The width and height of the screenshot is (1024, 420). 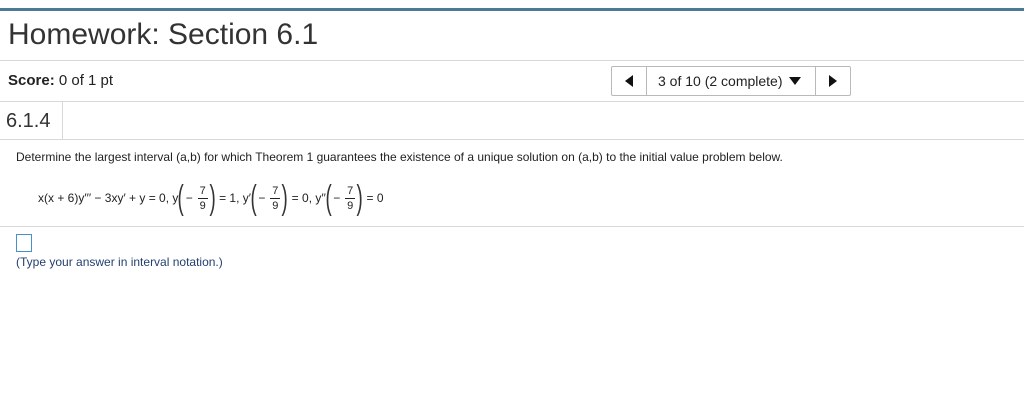 I want to click on page-title: Homework: Section 6.1, so click(x=163, y=34).